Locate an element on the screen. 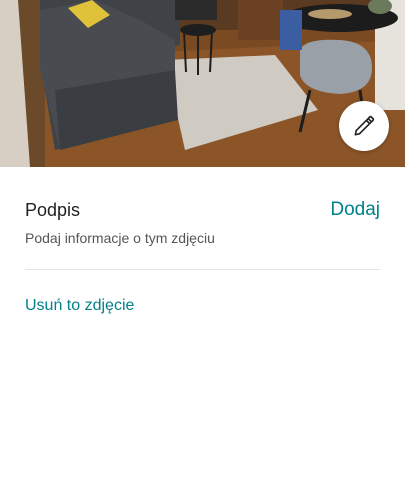 The width and height of the screenshot is (405, 500). caption-title: Podpis is located at coordinates (53, 210).